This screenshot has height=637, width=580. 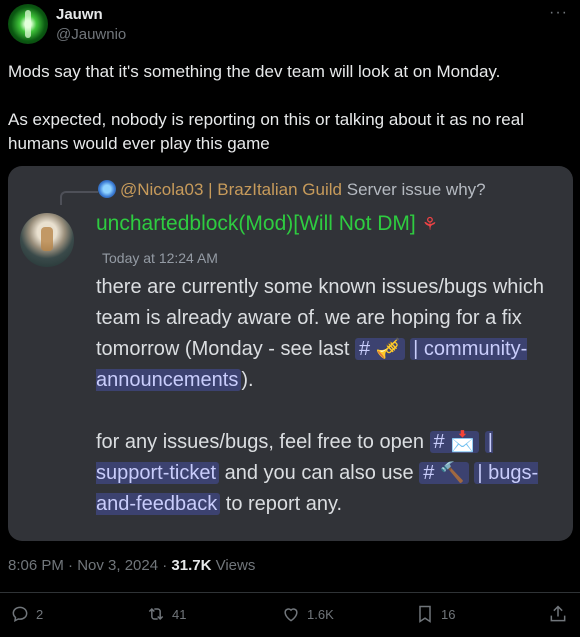 What do you see at coordinates (319, 473) in the screenshot?
I see `message-text: and you can also use` at bounding box center [319, 473].